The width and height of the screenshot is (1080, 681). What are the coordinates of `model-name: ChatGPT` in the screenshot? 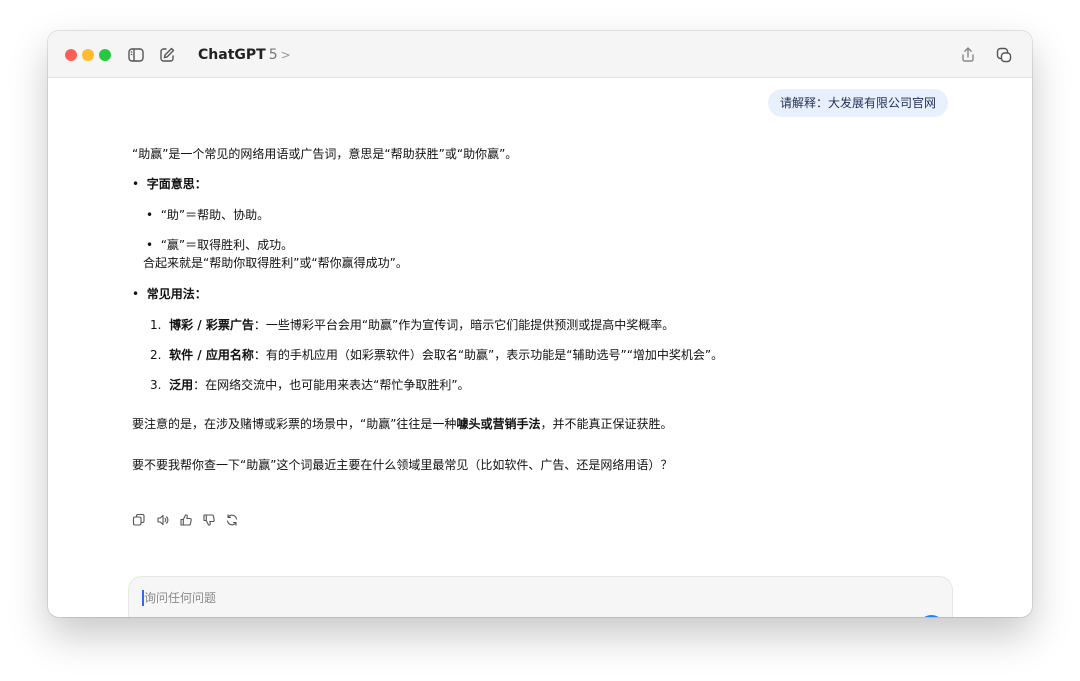 It's located at (232, 55).